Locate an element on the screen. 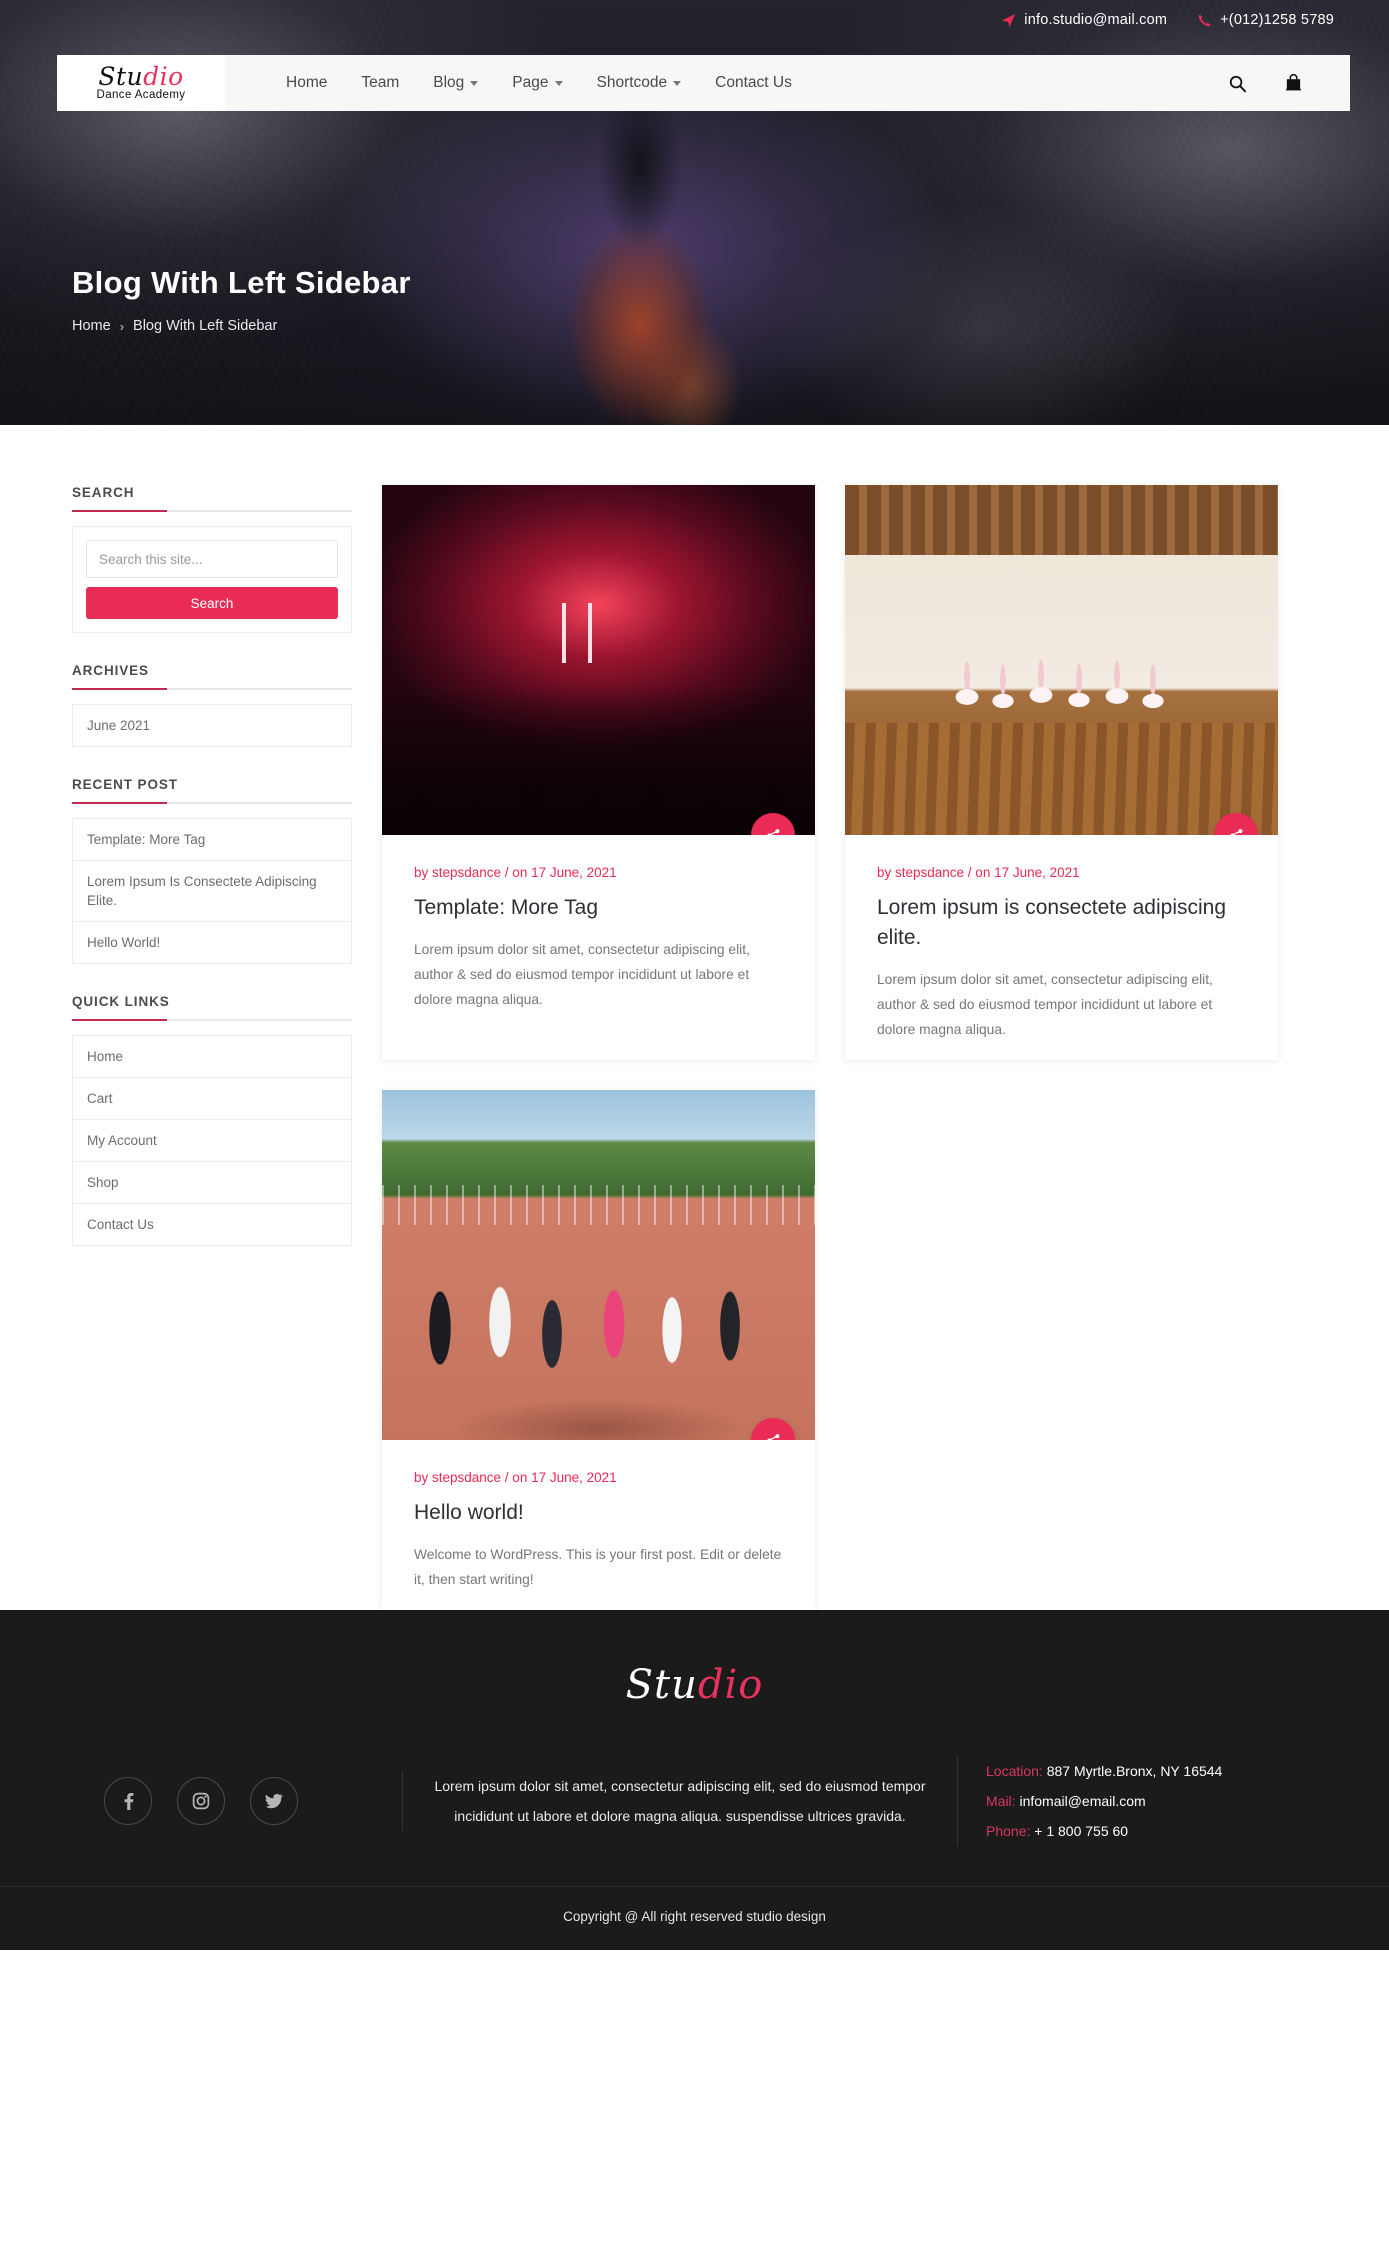  header-actions is located at coordinates (1288, 83).